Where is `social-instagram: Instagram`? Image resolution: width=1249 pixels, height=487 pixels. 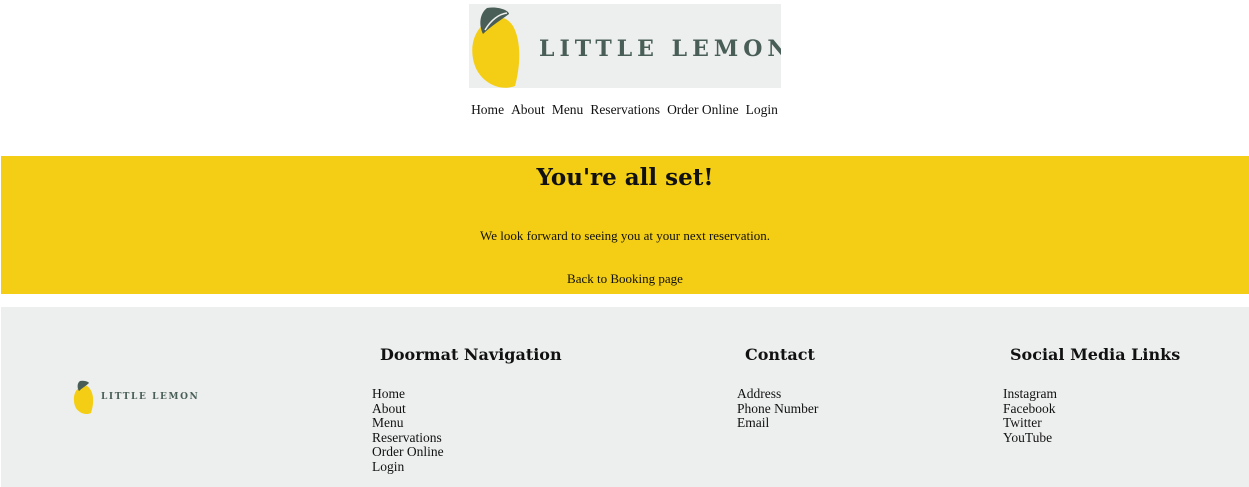 social-instagram: Instagram is located at coordinates (1030, 394).